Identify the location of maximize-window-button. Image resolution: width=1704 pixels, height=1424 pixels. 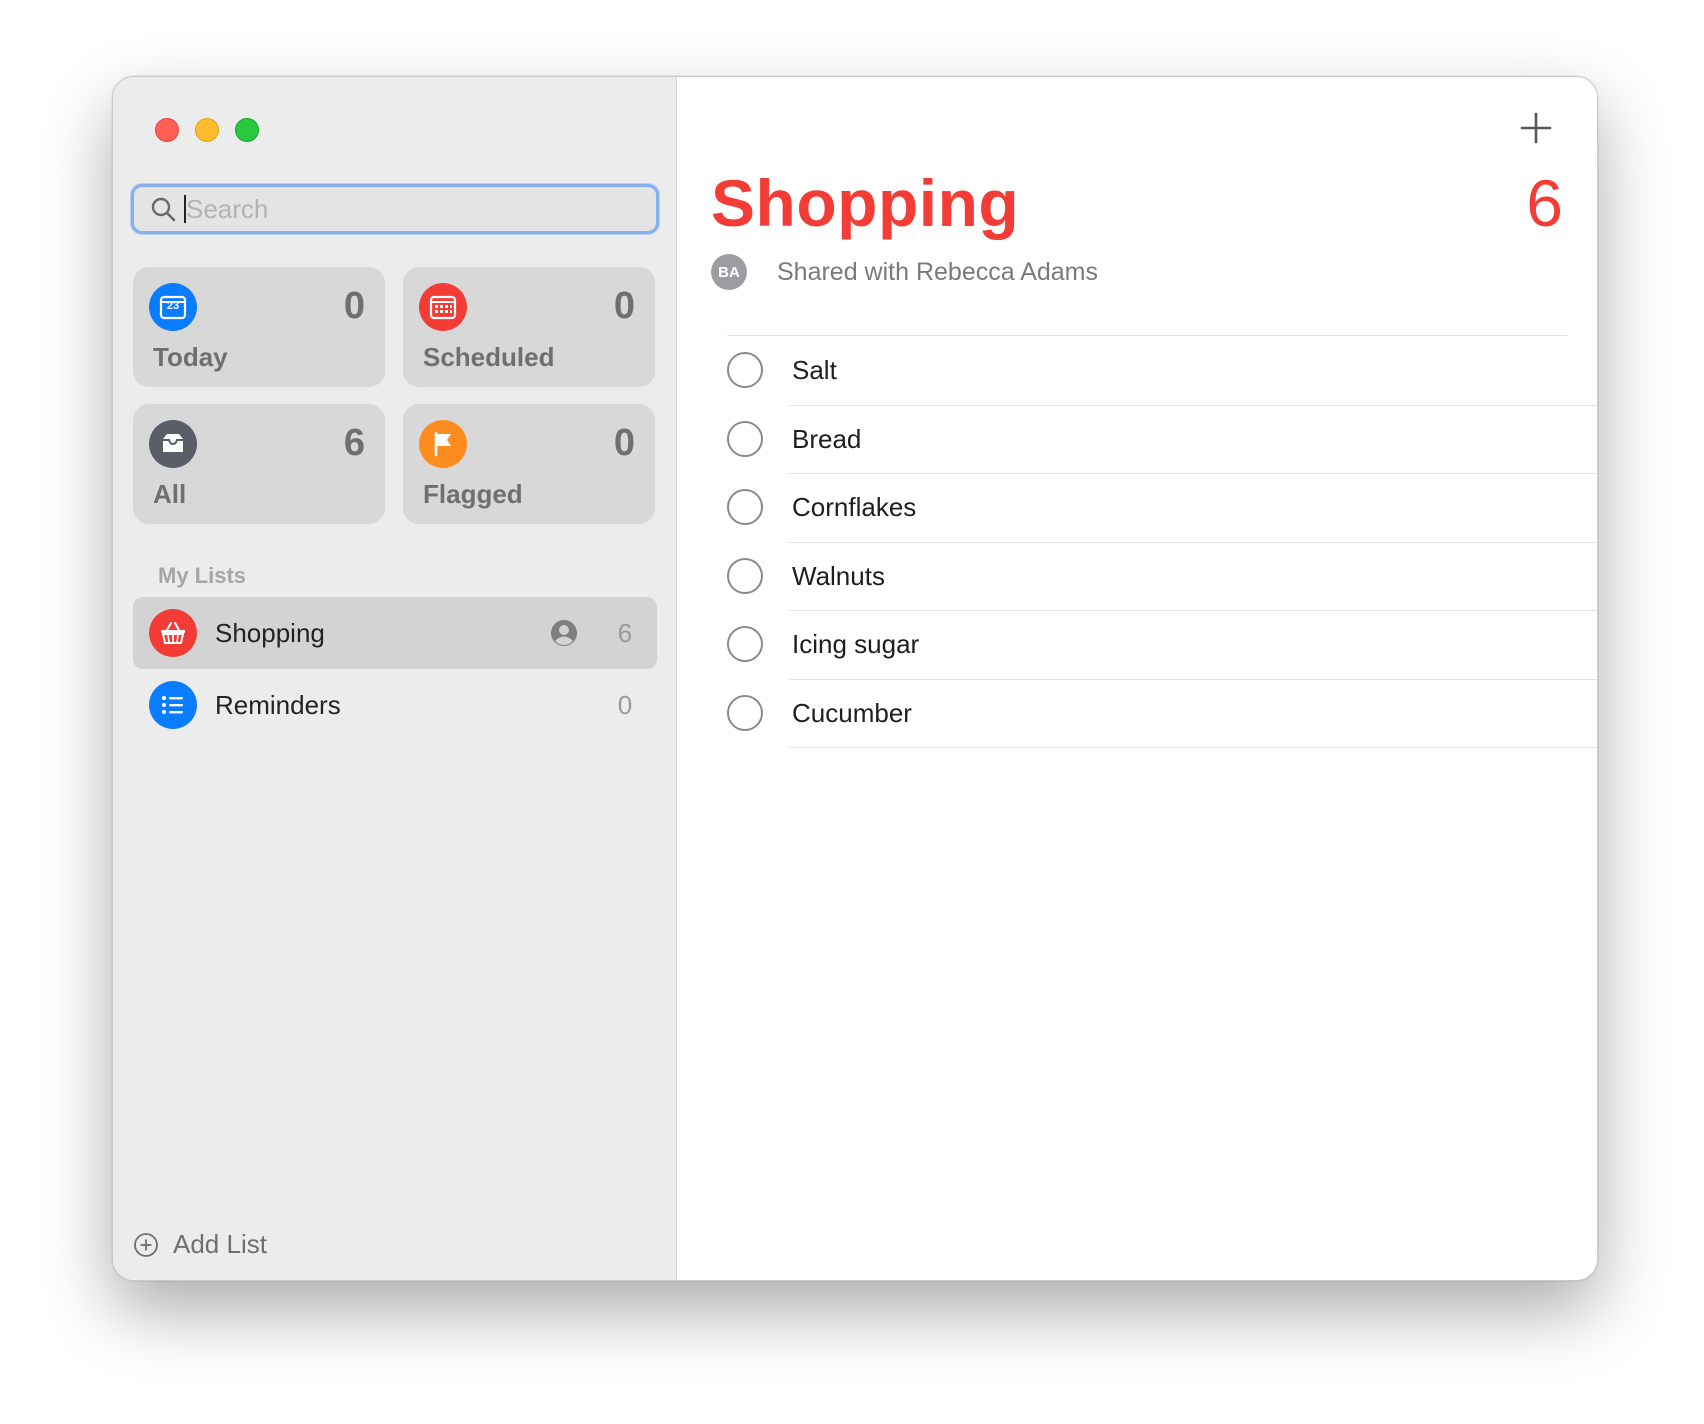
(247, 130).